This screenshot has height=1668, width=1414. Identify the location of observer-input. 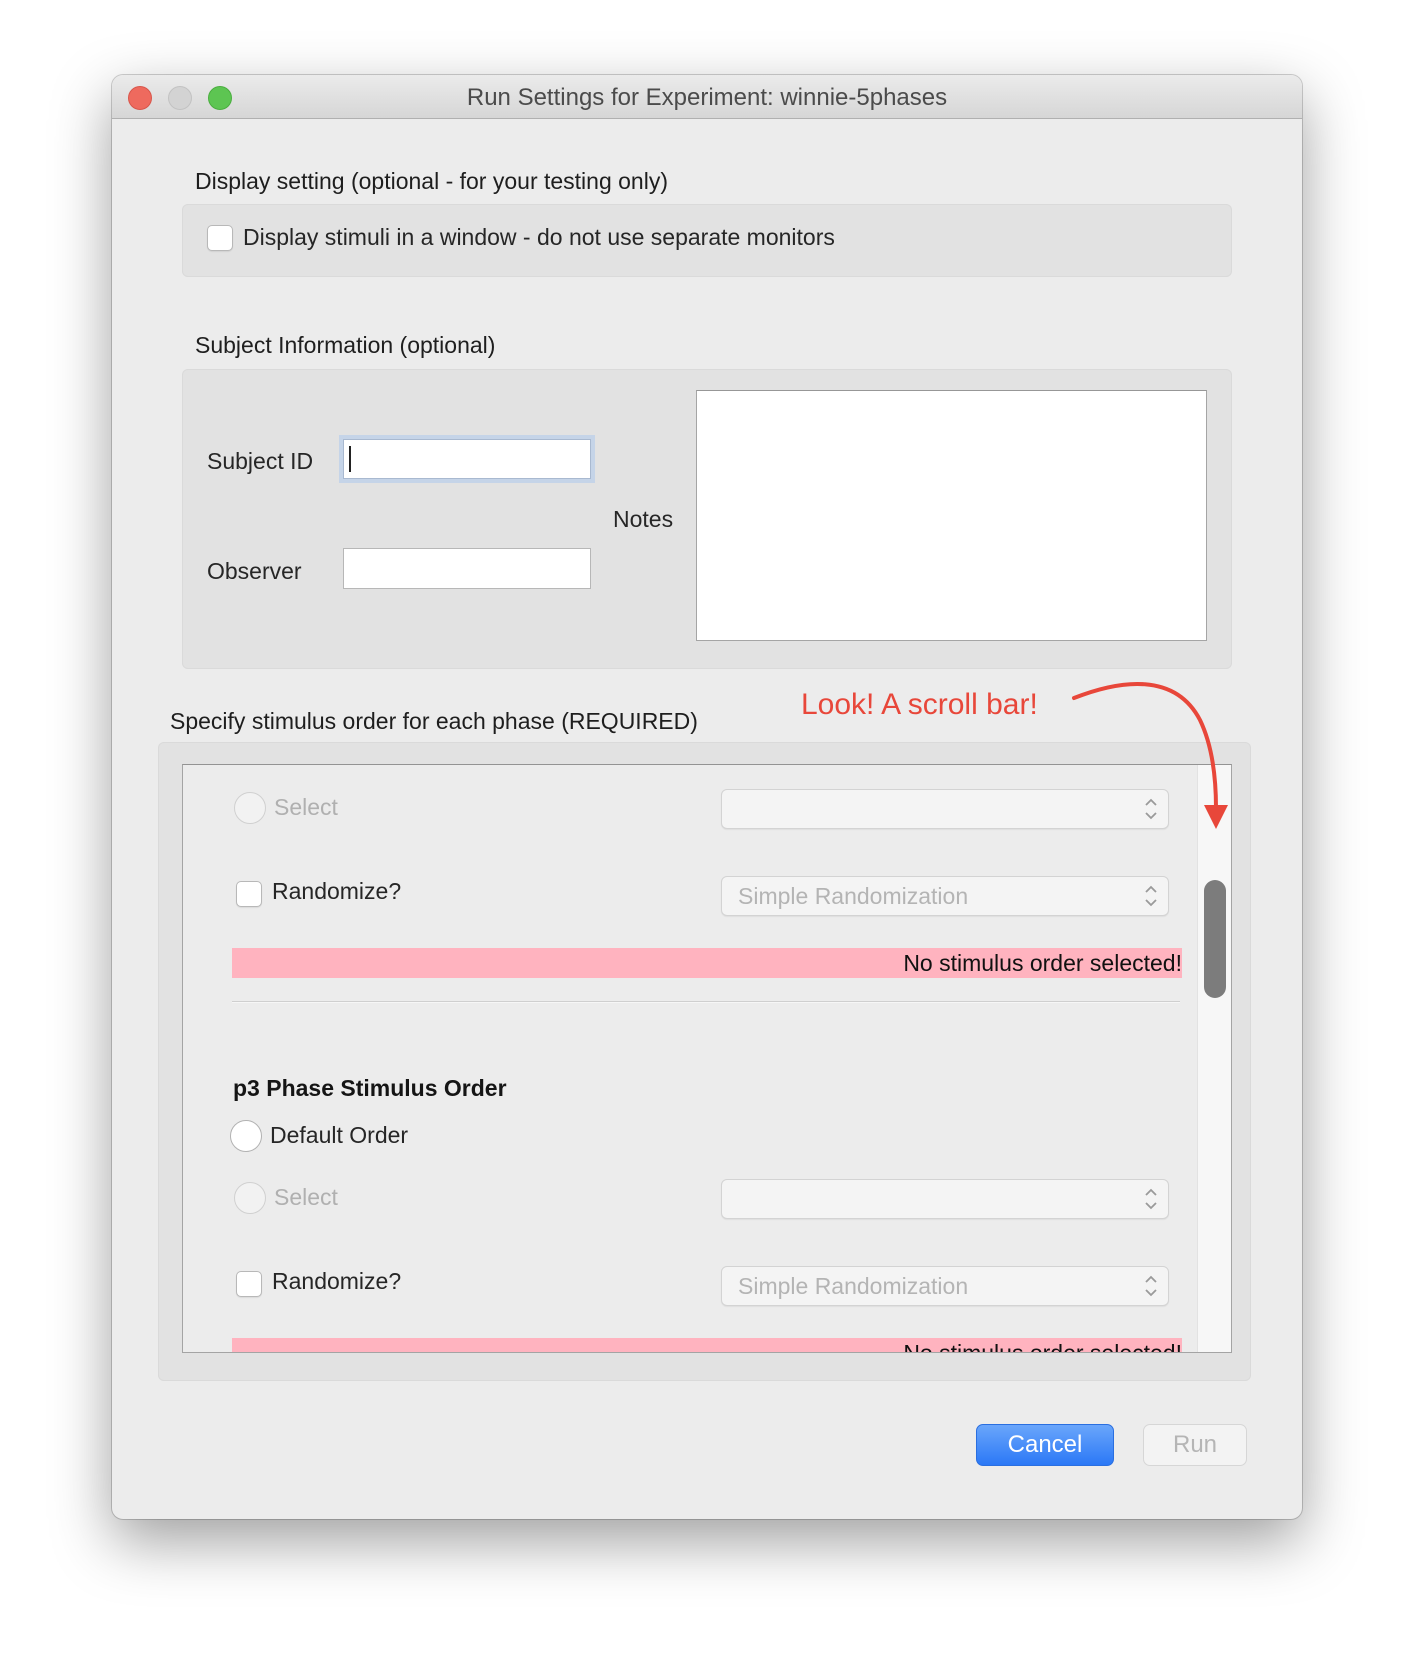
(467, 568).